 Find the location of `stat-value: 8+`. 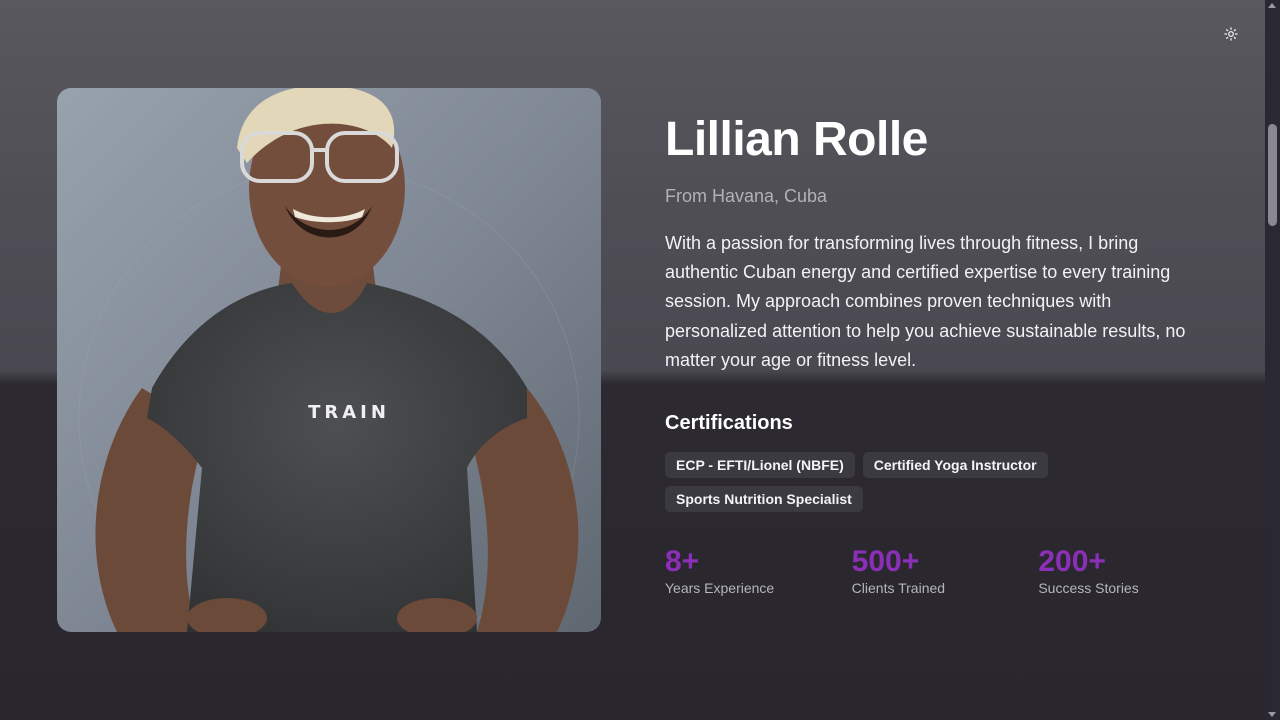

stat-value: 8+ is located at coordinates (682, 562).